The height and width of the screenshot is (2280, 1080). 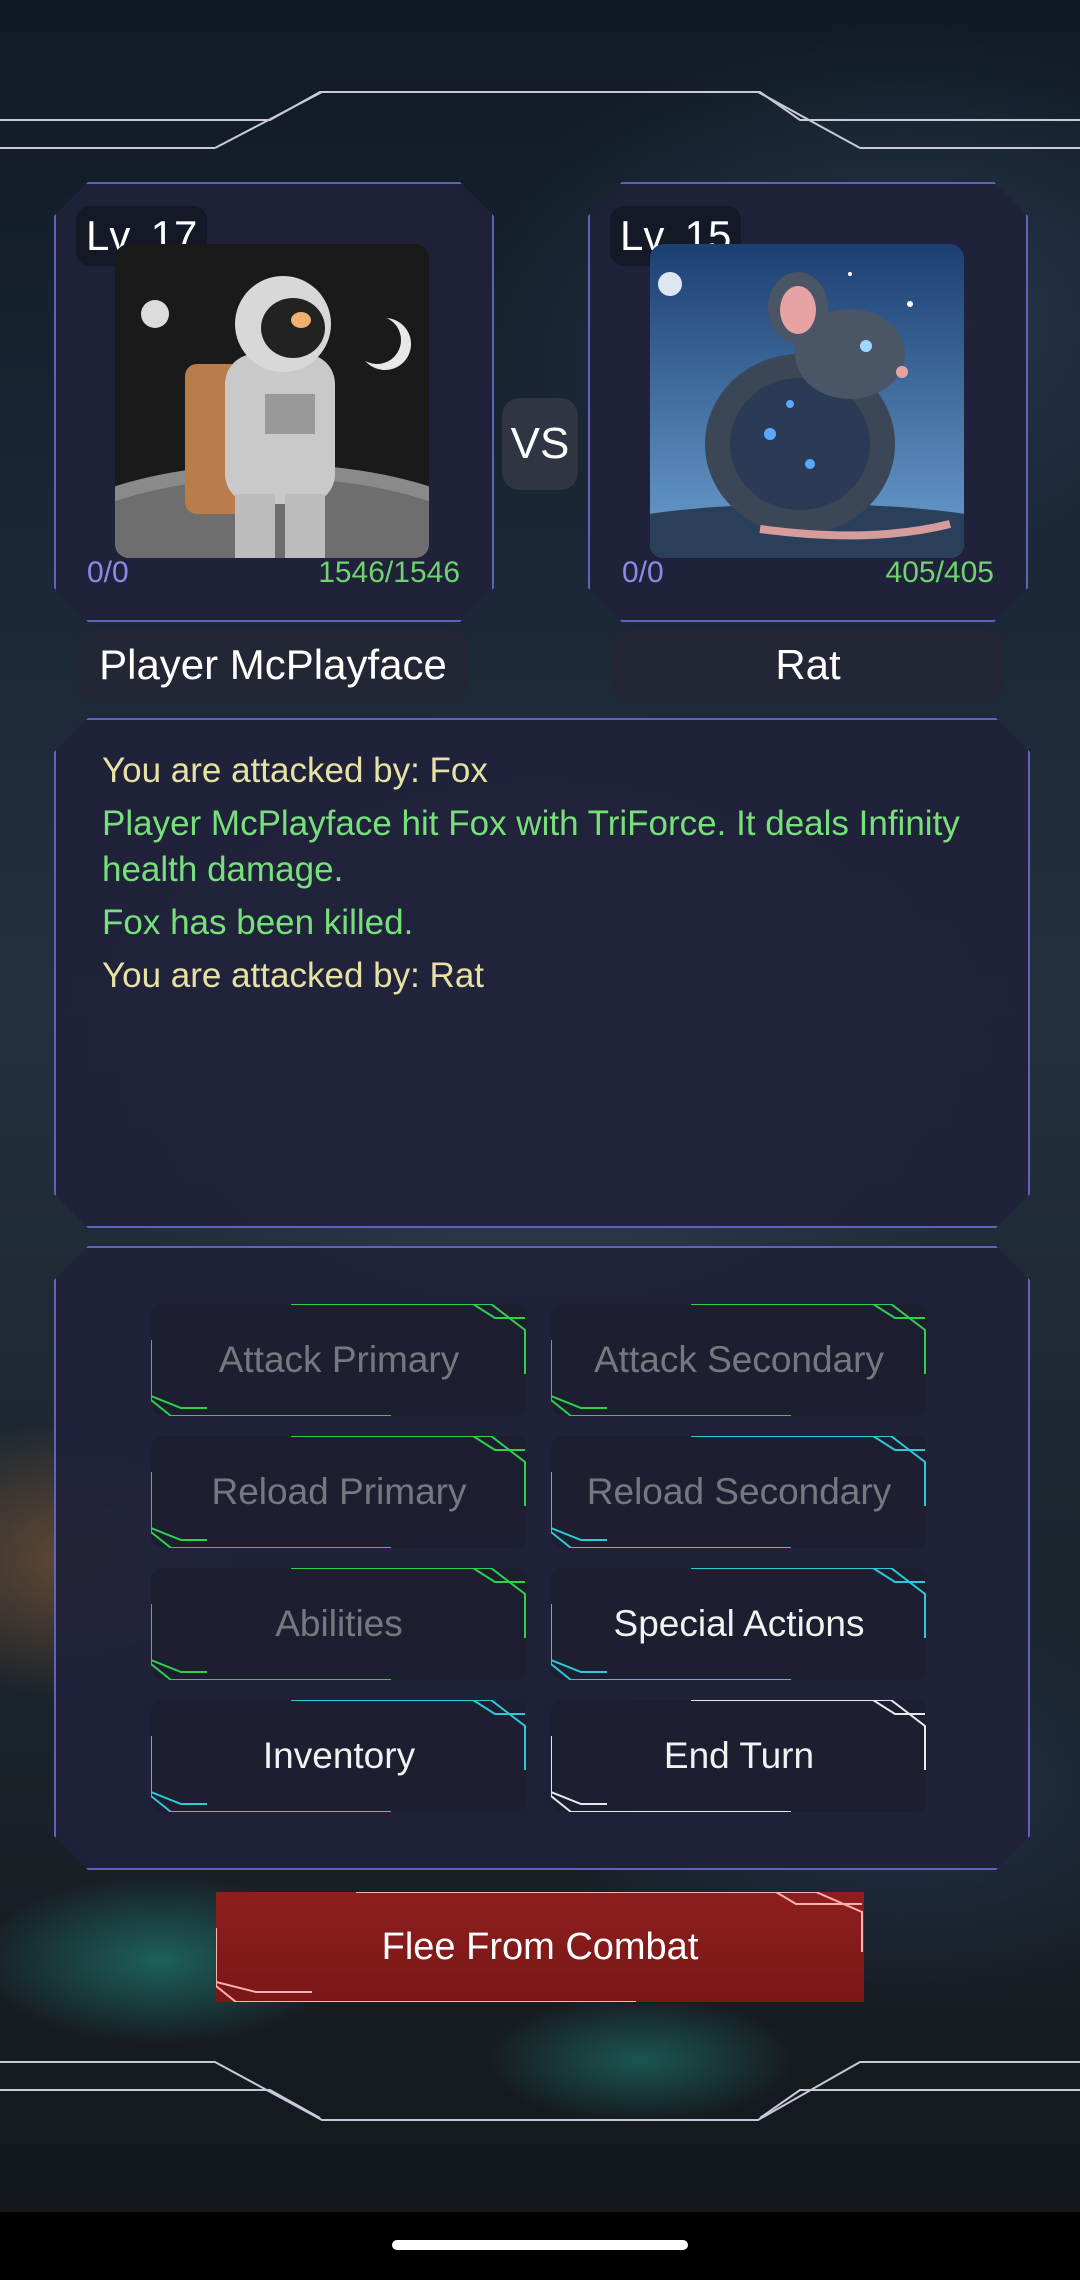 I want to click on abilities-label: Abilities, so click(x=339, y=1623).